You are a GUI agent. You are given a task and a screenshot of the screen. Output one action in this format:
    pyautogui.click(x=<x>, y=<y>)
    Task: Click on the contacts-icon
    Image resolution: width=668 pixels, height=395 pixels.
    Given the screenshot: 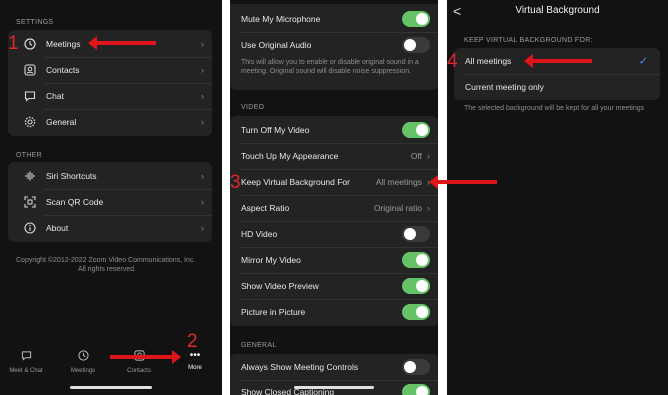 What is the action you would take?
    pyautogui.click(x=30, y=70)
    